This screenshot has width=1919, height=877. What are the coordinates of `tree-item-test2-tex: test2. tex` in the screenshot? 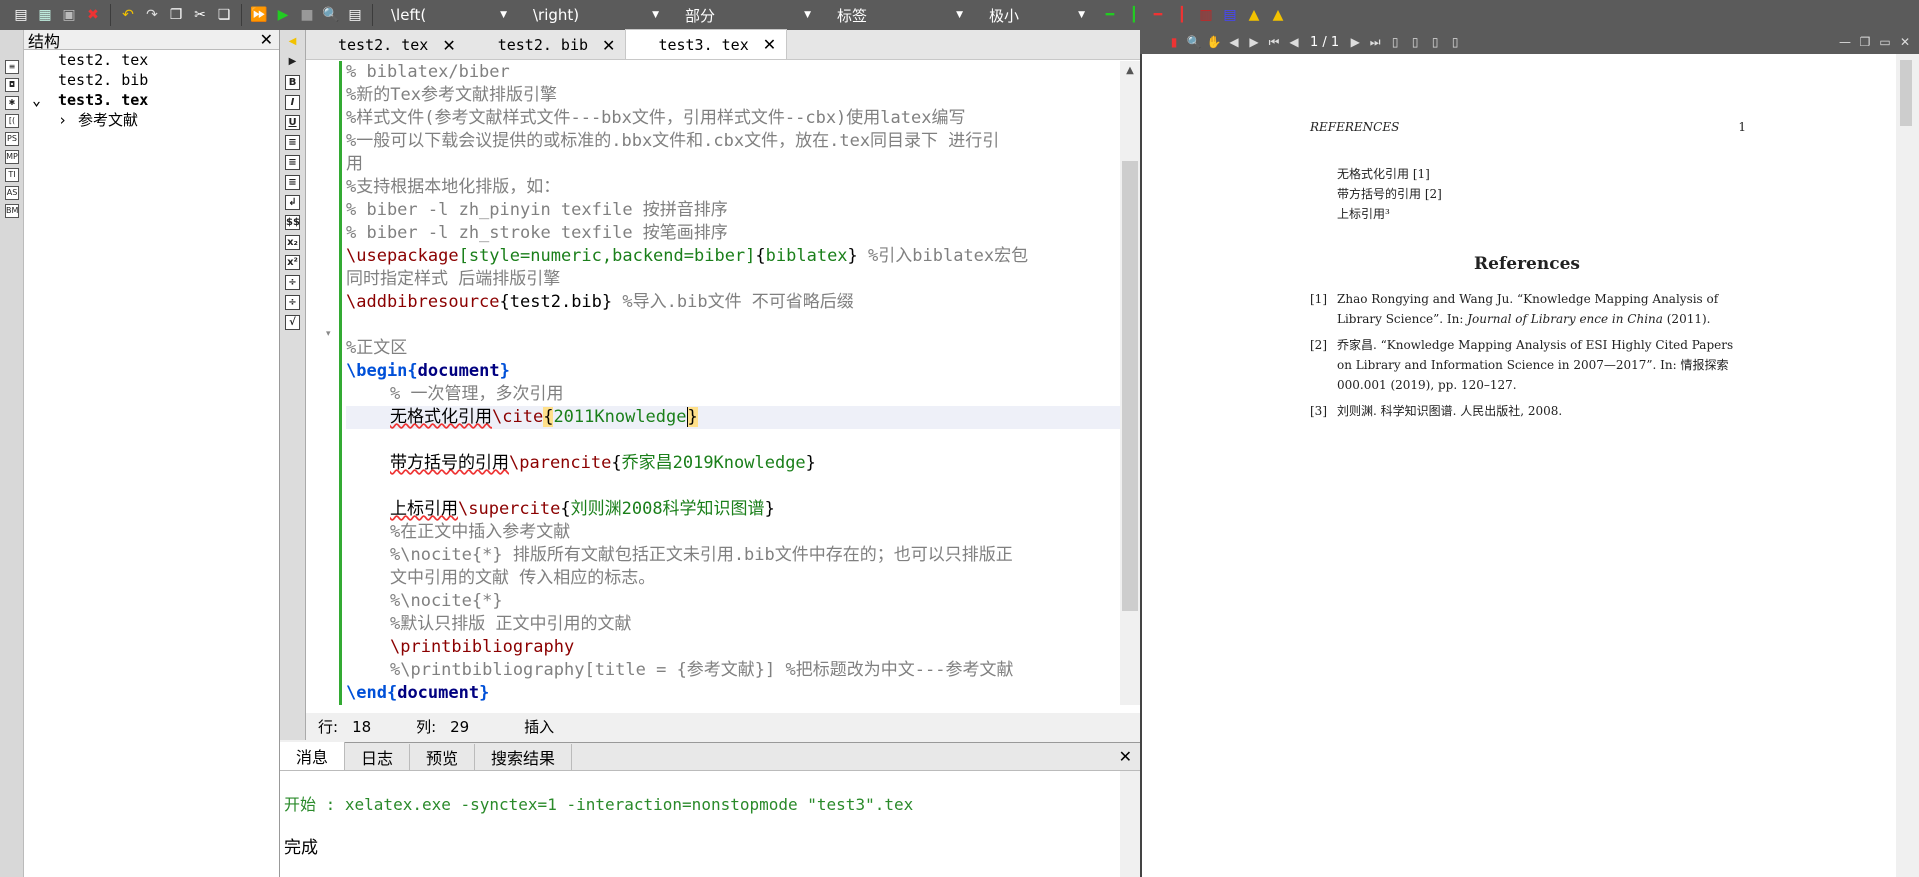 It's located at (151, 60).